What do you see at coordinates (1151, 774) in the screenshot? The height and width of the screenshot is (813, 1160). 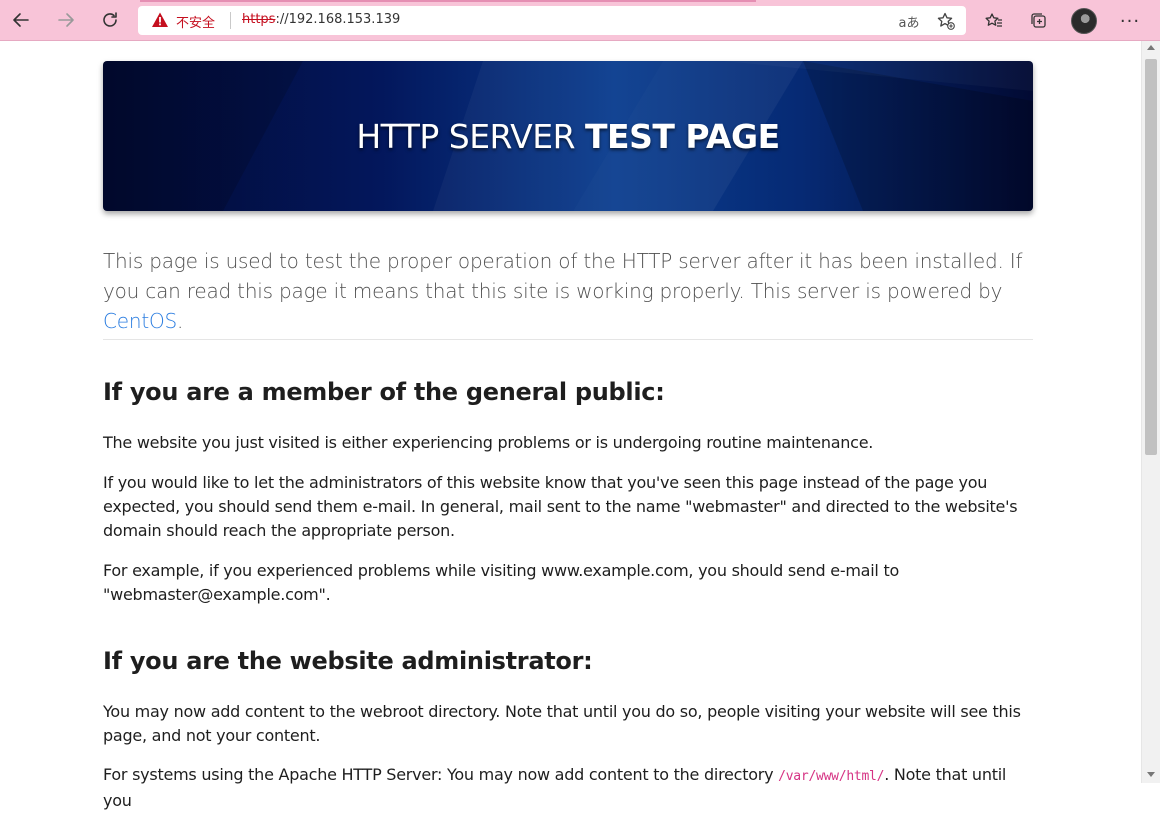 I see `scroll-down-arrow-icon` at bounding box center [1151, 774].